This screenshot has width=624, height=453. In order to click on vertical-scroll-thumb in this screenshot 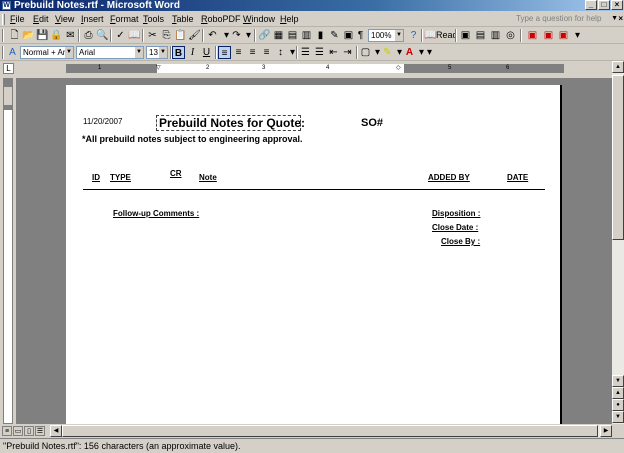, I will do `click(618, 157)`.